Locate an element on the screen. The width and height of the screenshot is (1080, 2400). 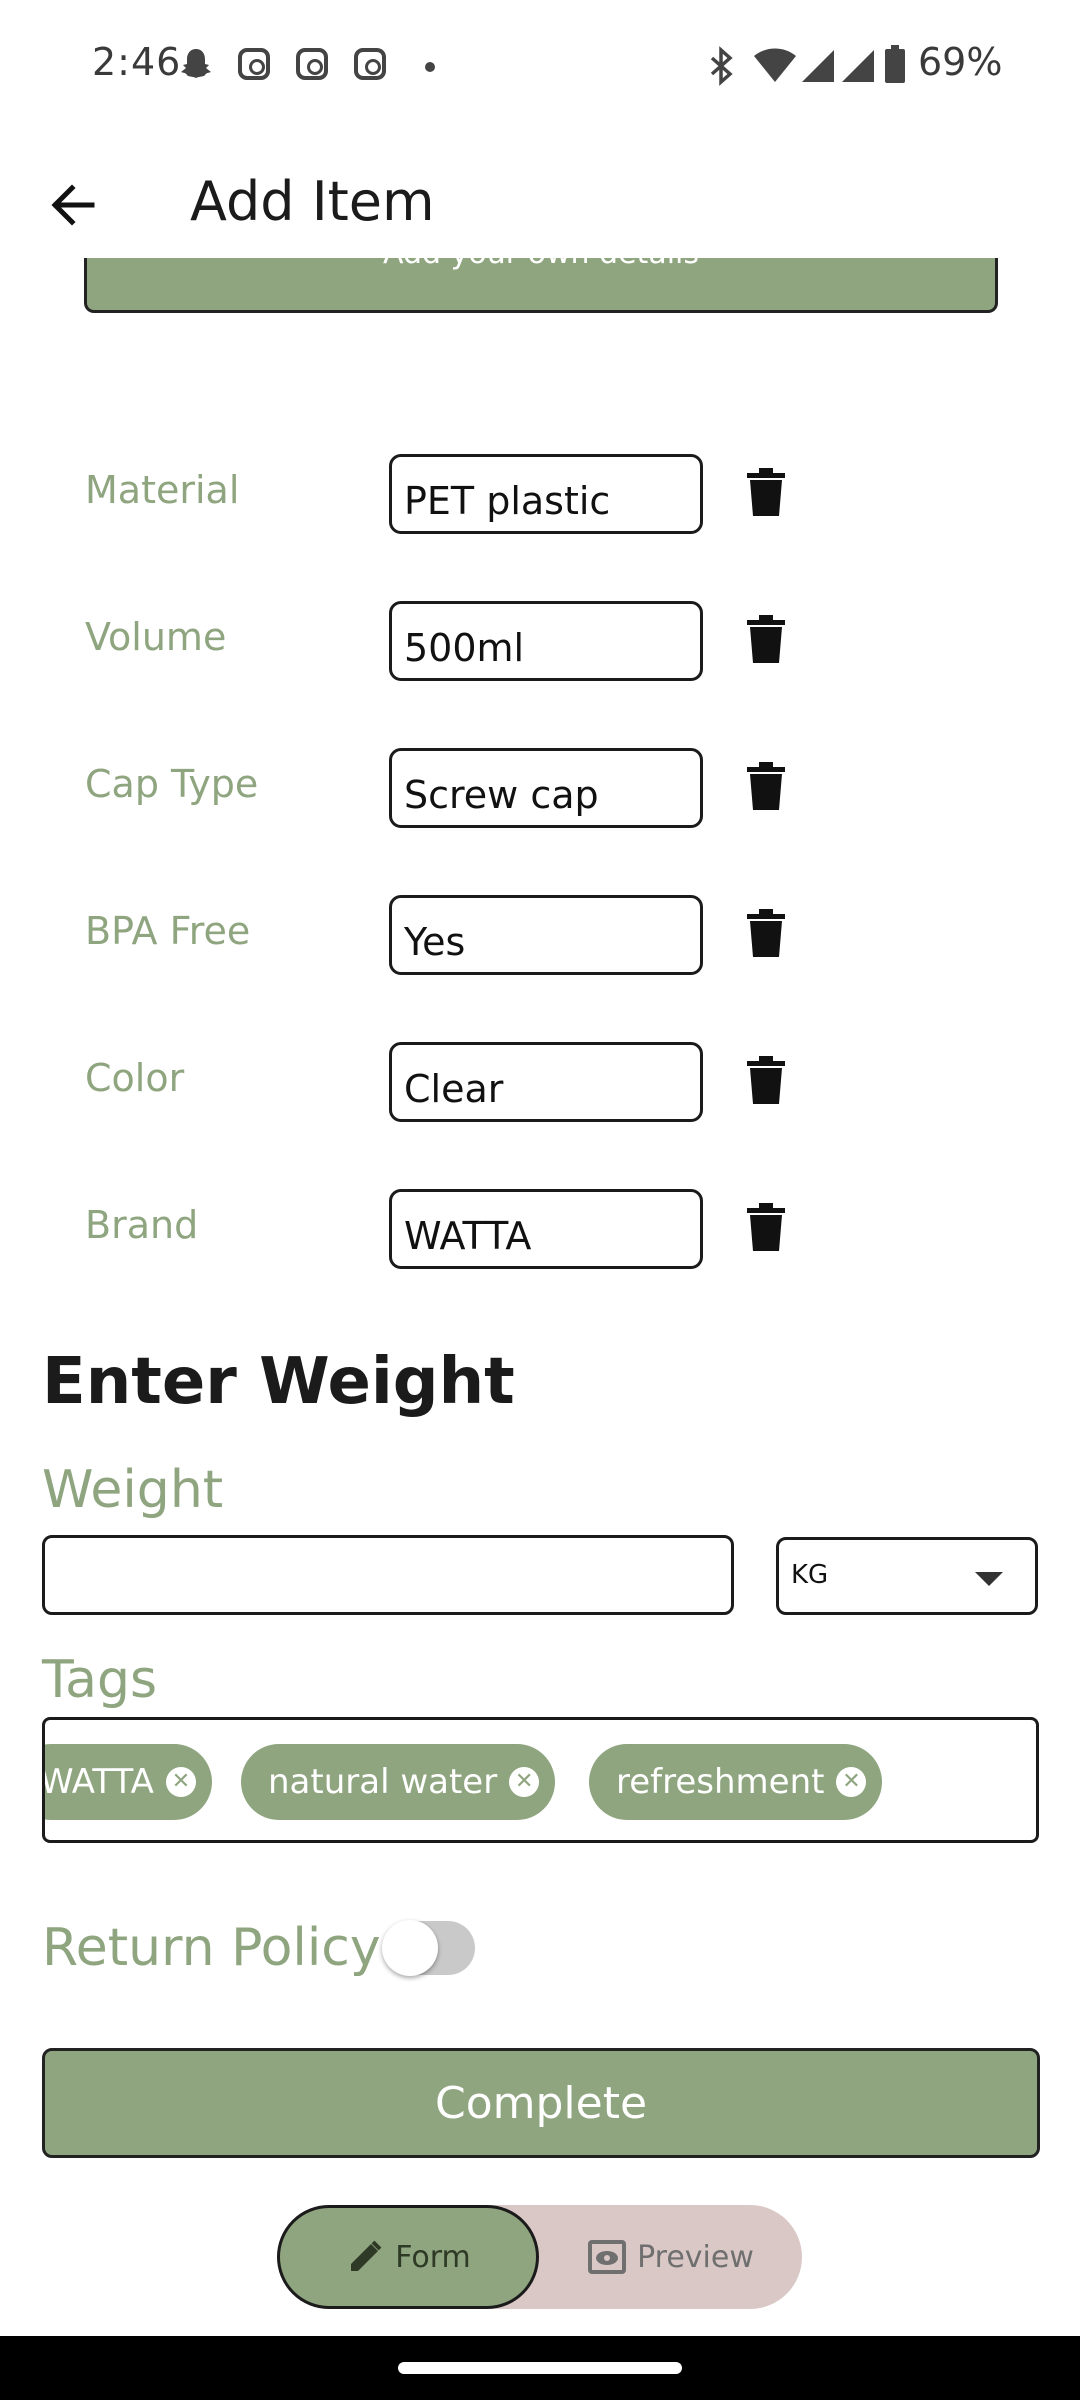
attribute-value-field: Yes is located at coordinates (546, 935).